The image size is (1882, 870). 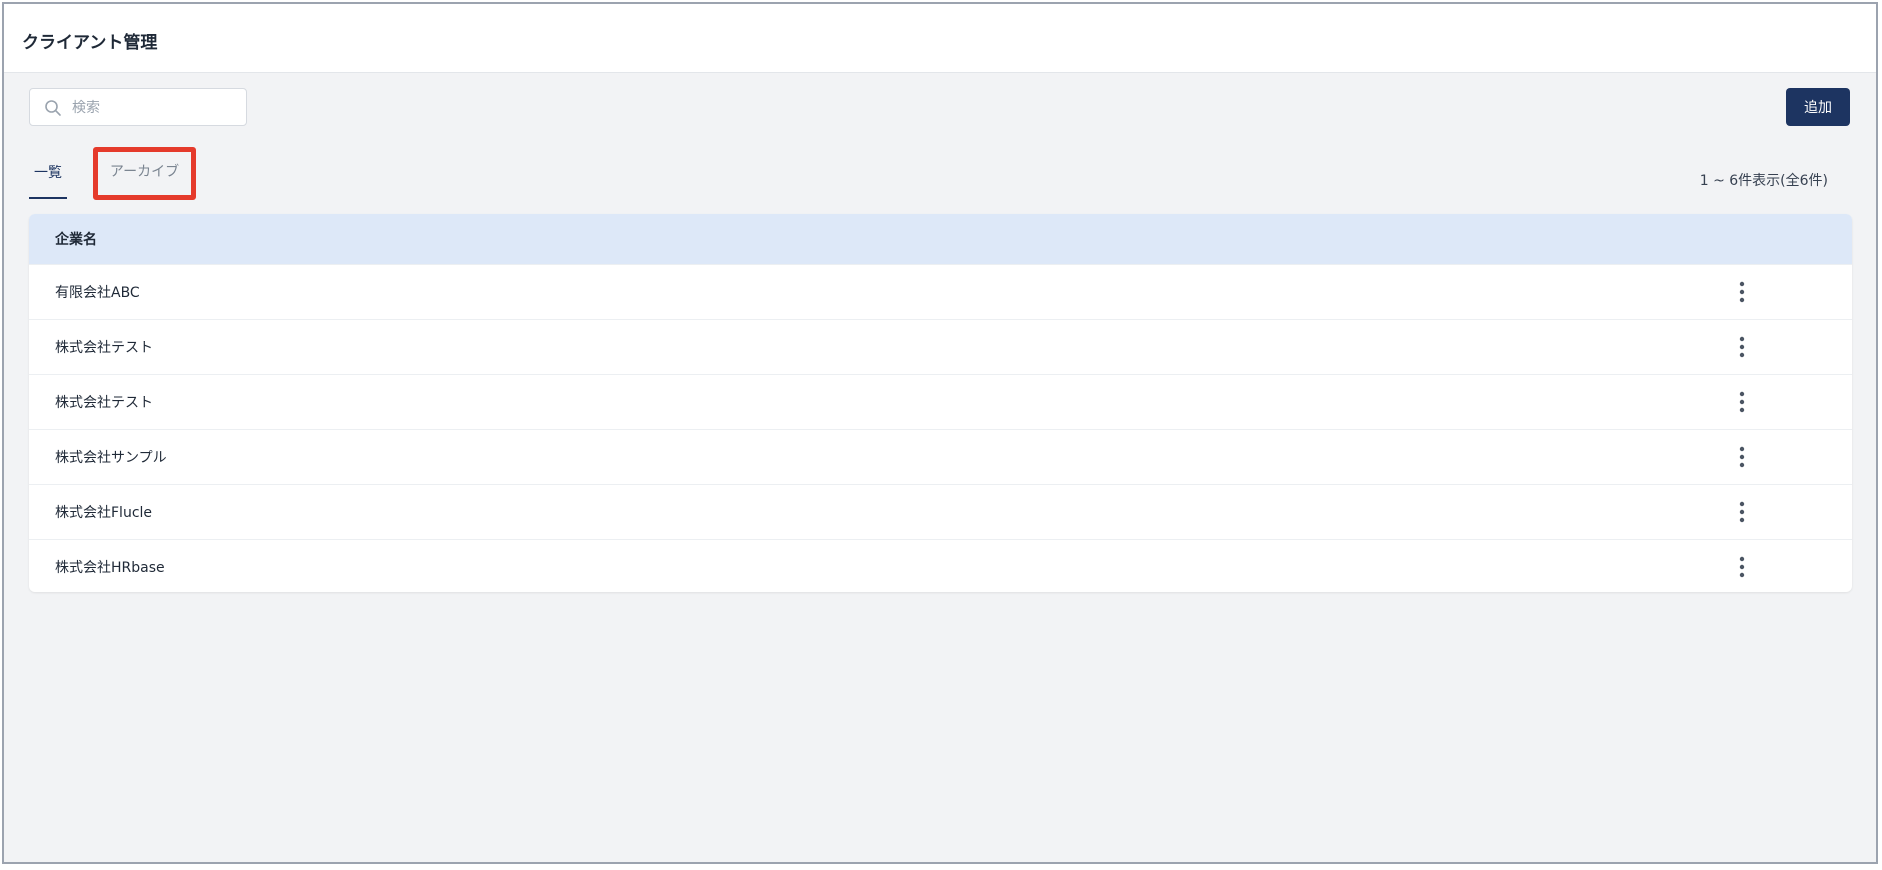 I want to click on table-row: 株式会社HRbase, so click(x=940, y=565).